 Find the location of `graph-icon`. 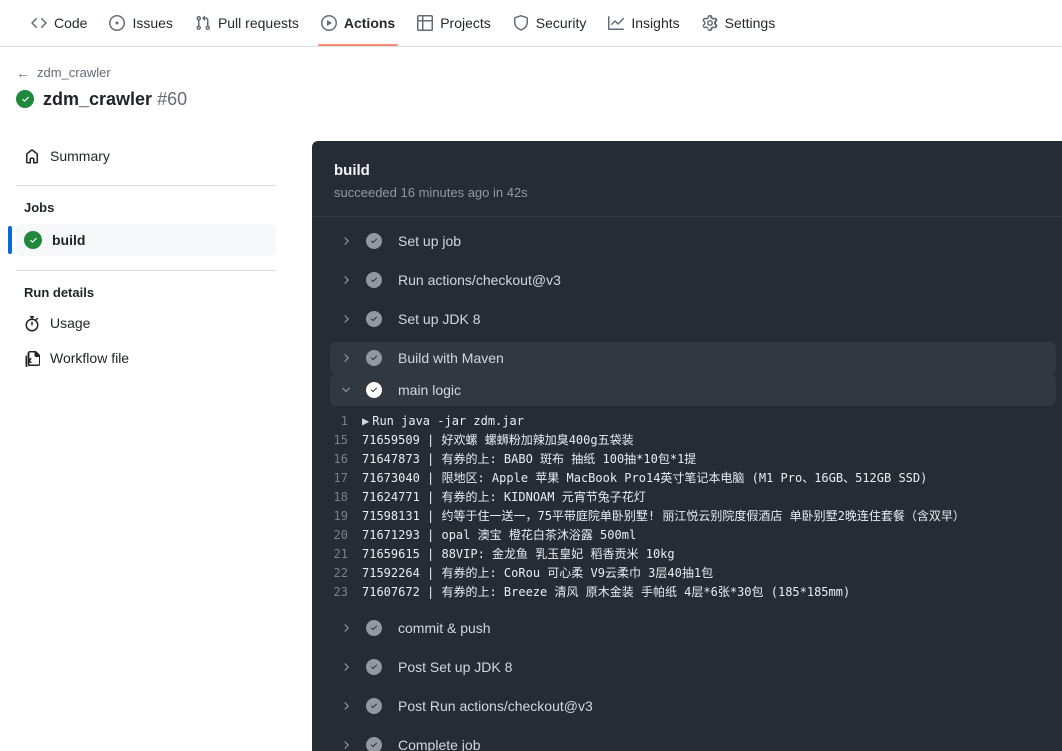

graph-icon is located at coordinates (616, 23).